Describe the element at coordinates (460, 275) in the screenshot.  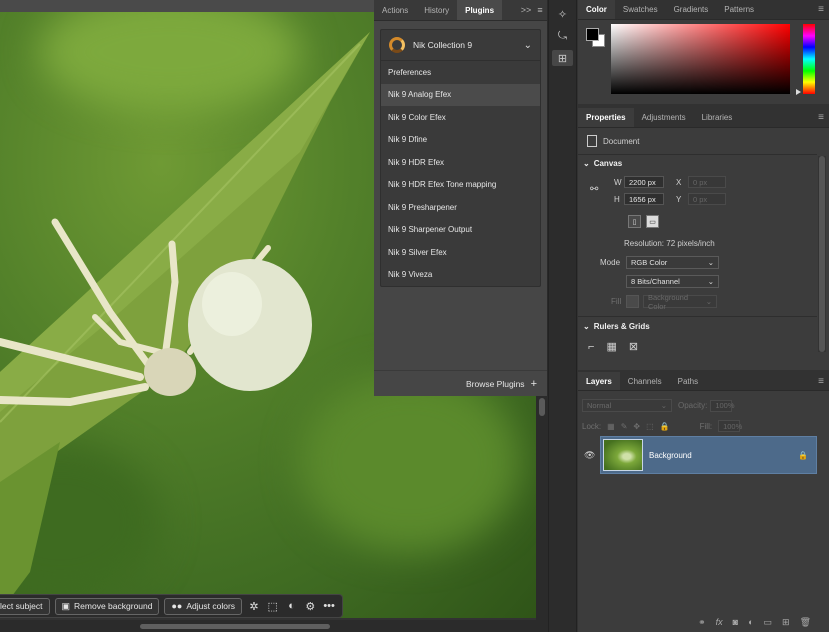
I see `plugin-item-viveza: Nik 9 Viveza` at that location.